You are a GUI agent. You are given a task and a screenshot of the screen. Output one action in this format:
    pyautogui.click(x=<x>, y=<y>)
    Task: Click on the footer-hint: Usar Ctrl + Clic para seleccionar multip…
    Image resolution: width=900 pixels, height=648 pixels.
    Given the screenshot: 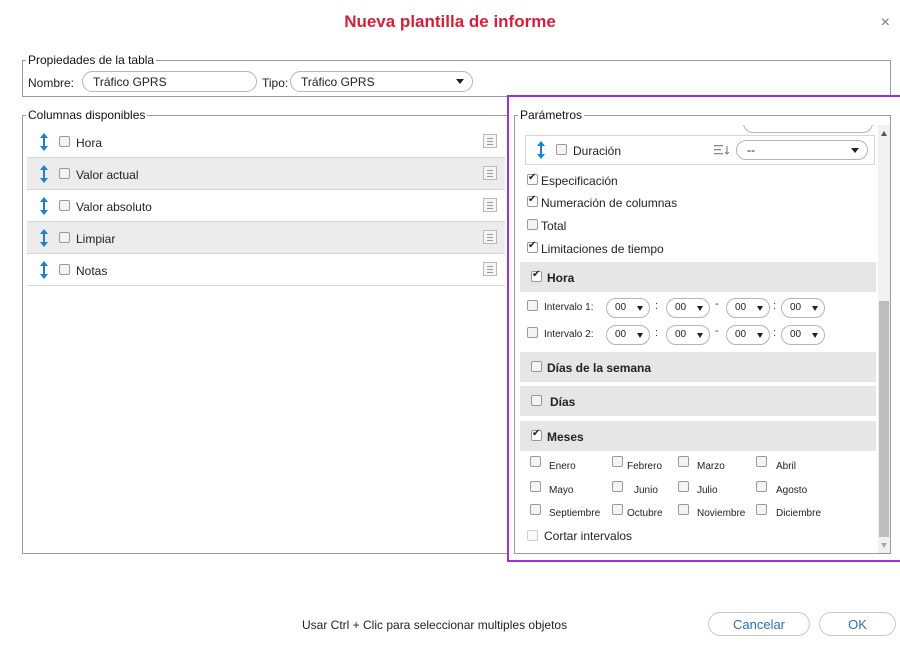 What is the action you would take?
    pyautogui.click(x=435, y=625)
    